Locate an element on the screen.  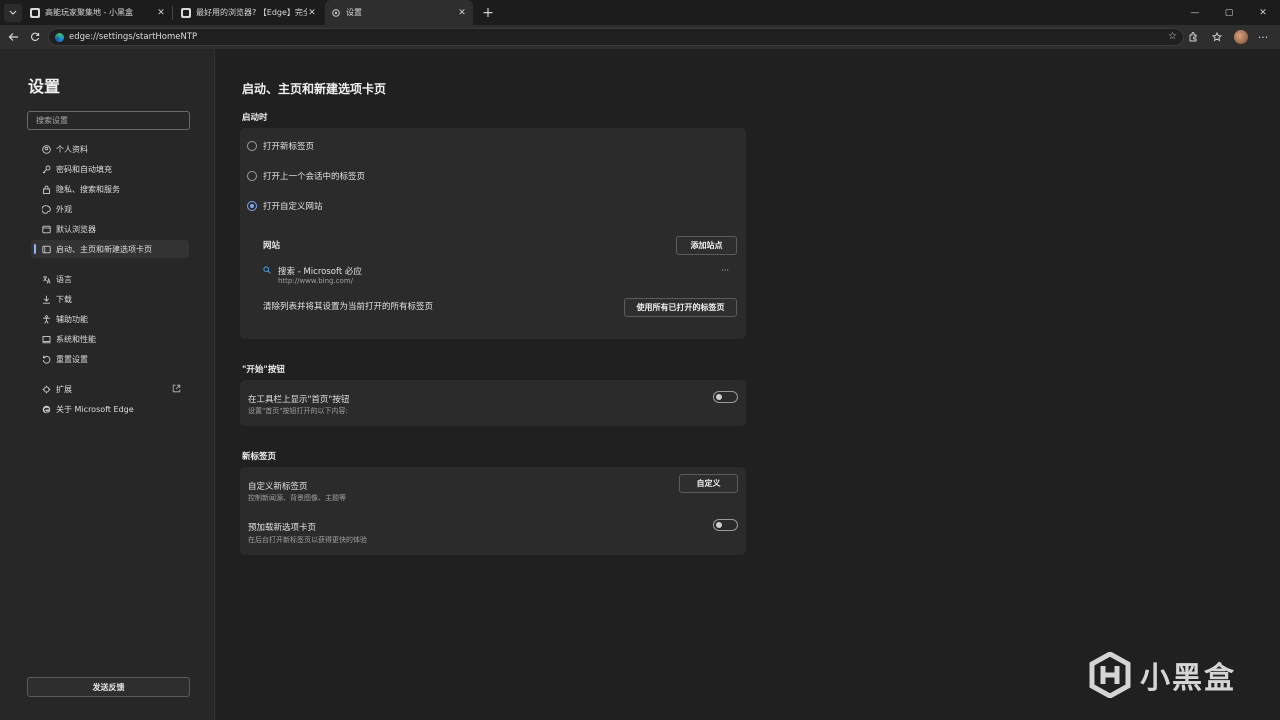
sidebar-item-profile: 个人资料 is located at coordinates (110, 149).